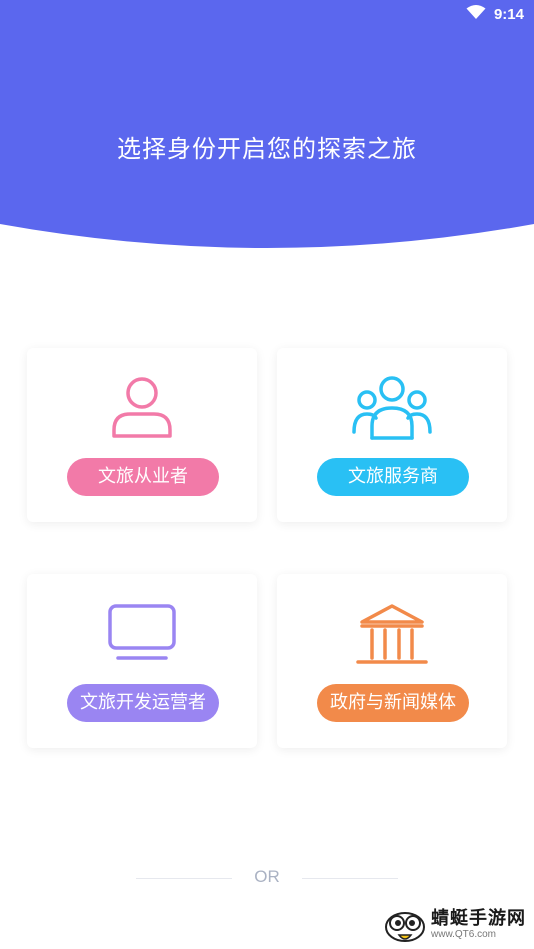 This screenshot has width=534, height=949. What do you see at coordinates (393, 703) in the screenshot?
I see `role-button-government-media: 政府与新闻媒体` at bounding box center [393, 703].